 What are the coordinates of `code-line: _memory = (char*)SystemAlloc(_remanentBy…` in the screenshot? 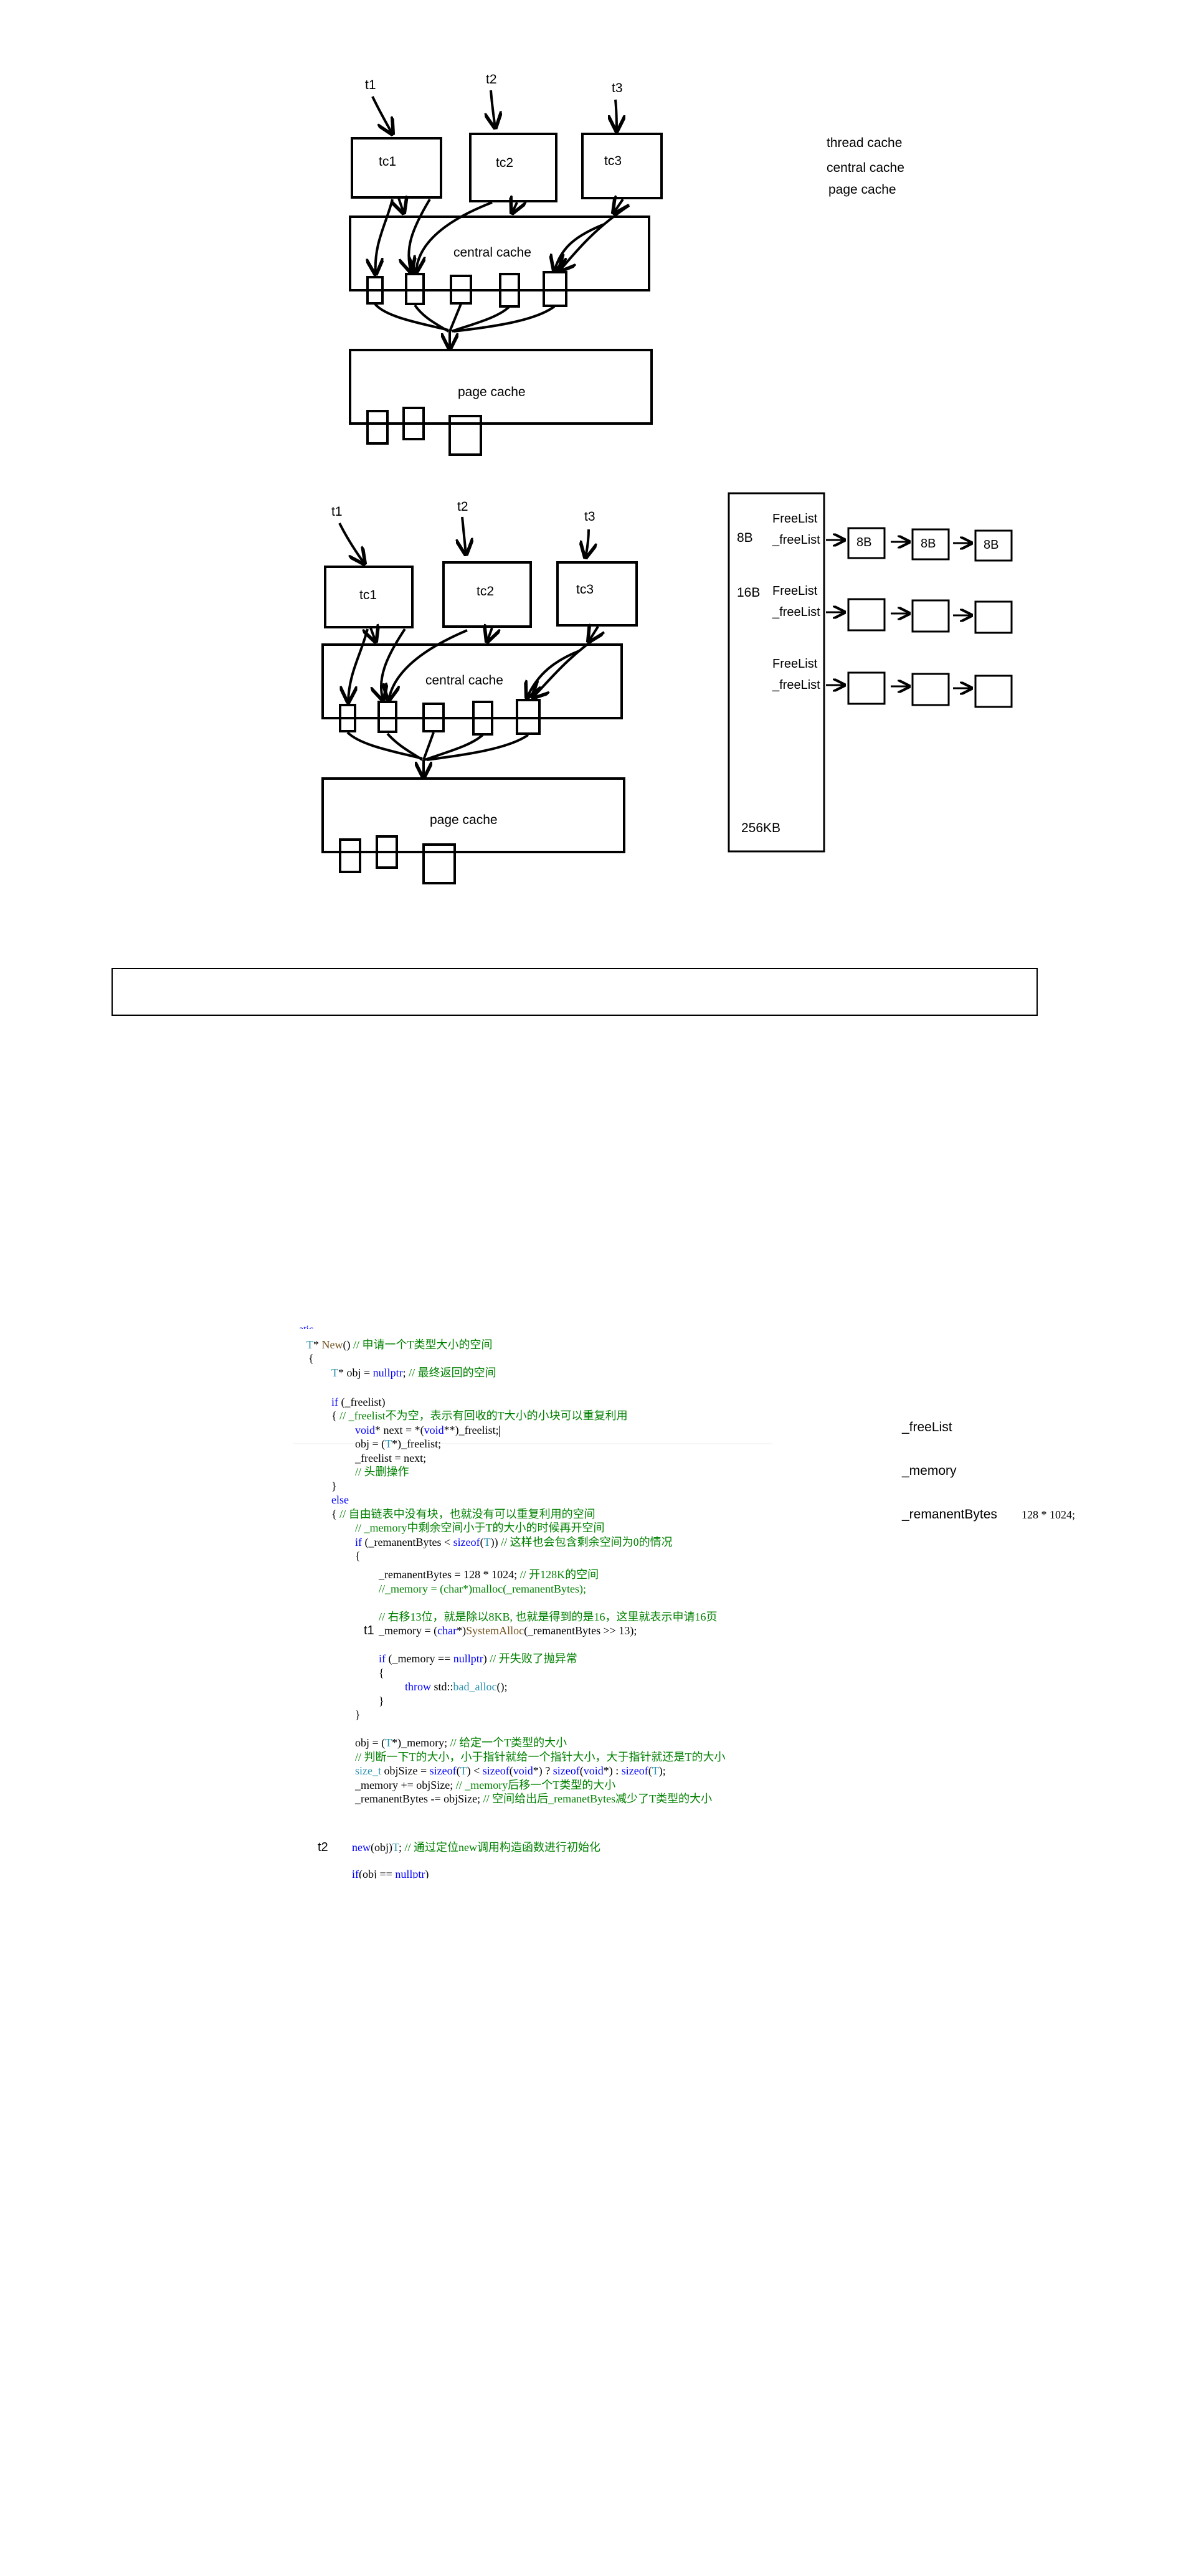 It's located at (508, 1630).